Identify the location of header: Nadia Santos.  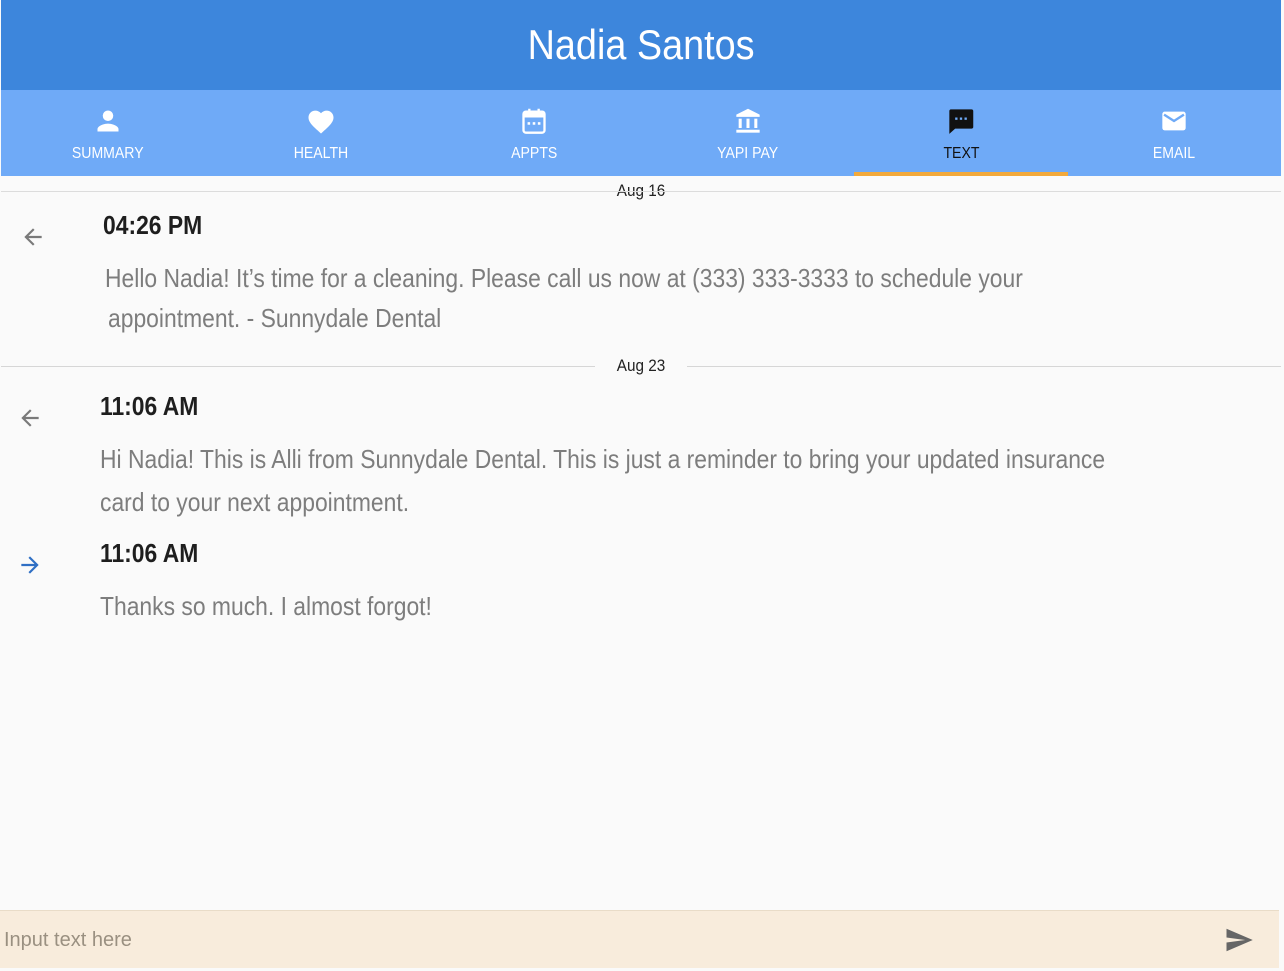
(641, 45).